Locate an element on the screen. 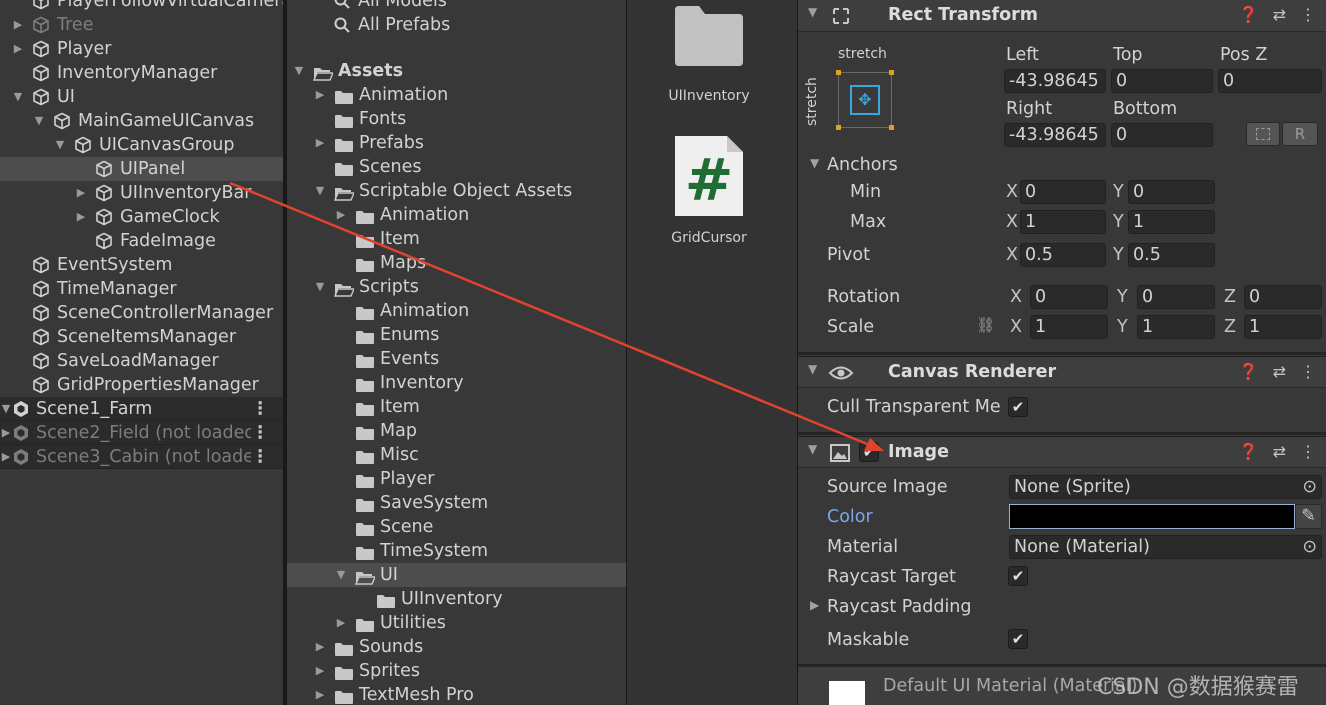 The height and width of the screenshot is (705, 1326). project-folder-item: Fonts is located at coordinates (456, 119).